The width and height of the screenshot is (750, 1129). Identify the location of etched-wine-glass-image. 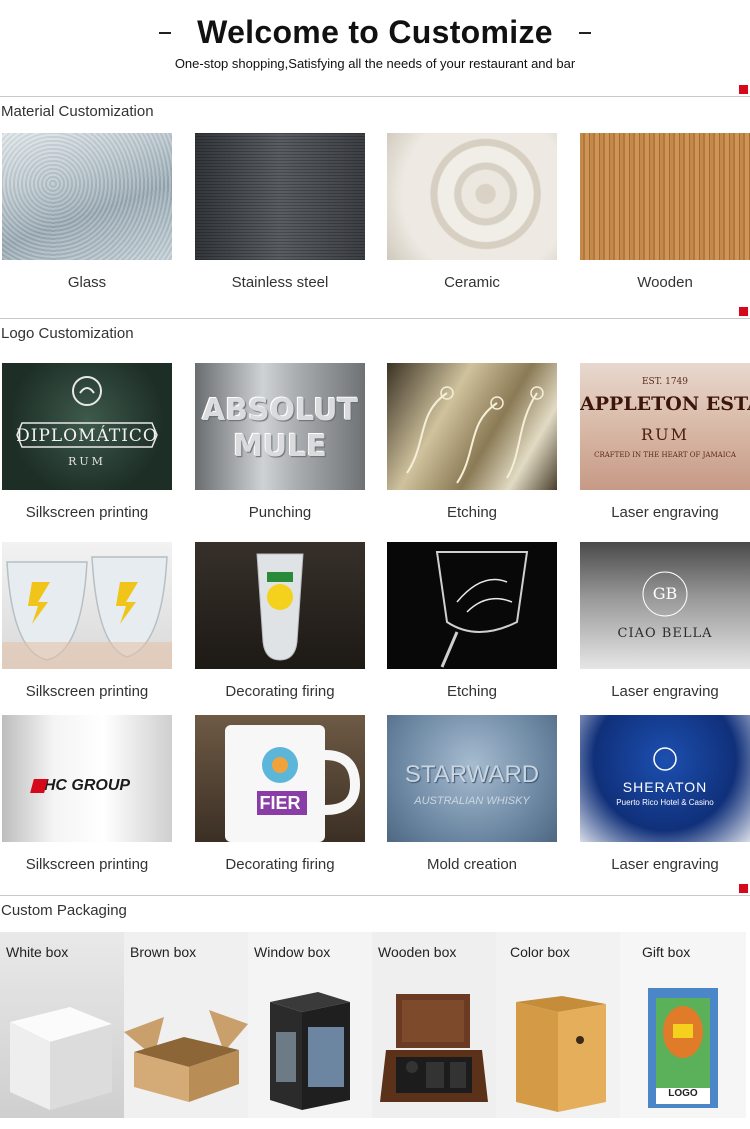
(472, 605).